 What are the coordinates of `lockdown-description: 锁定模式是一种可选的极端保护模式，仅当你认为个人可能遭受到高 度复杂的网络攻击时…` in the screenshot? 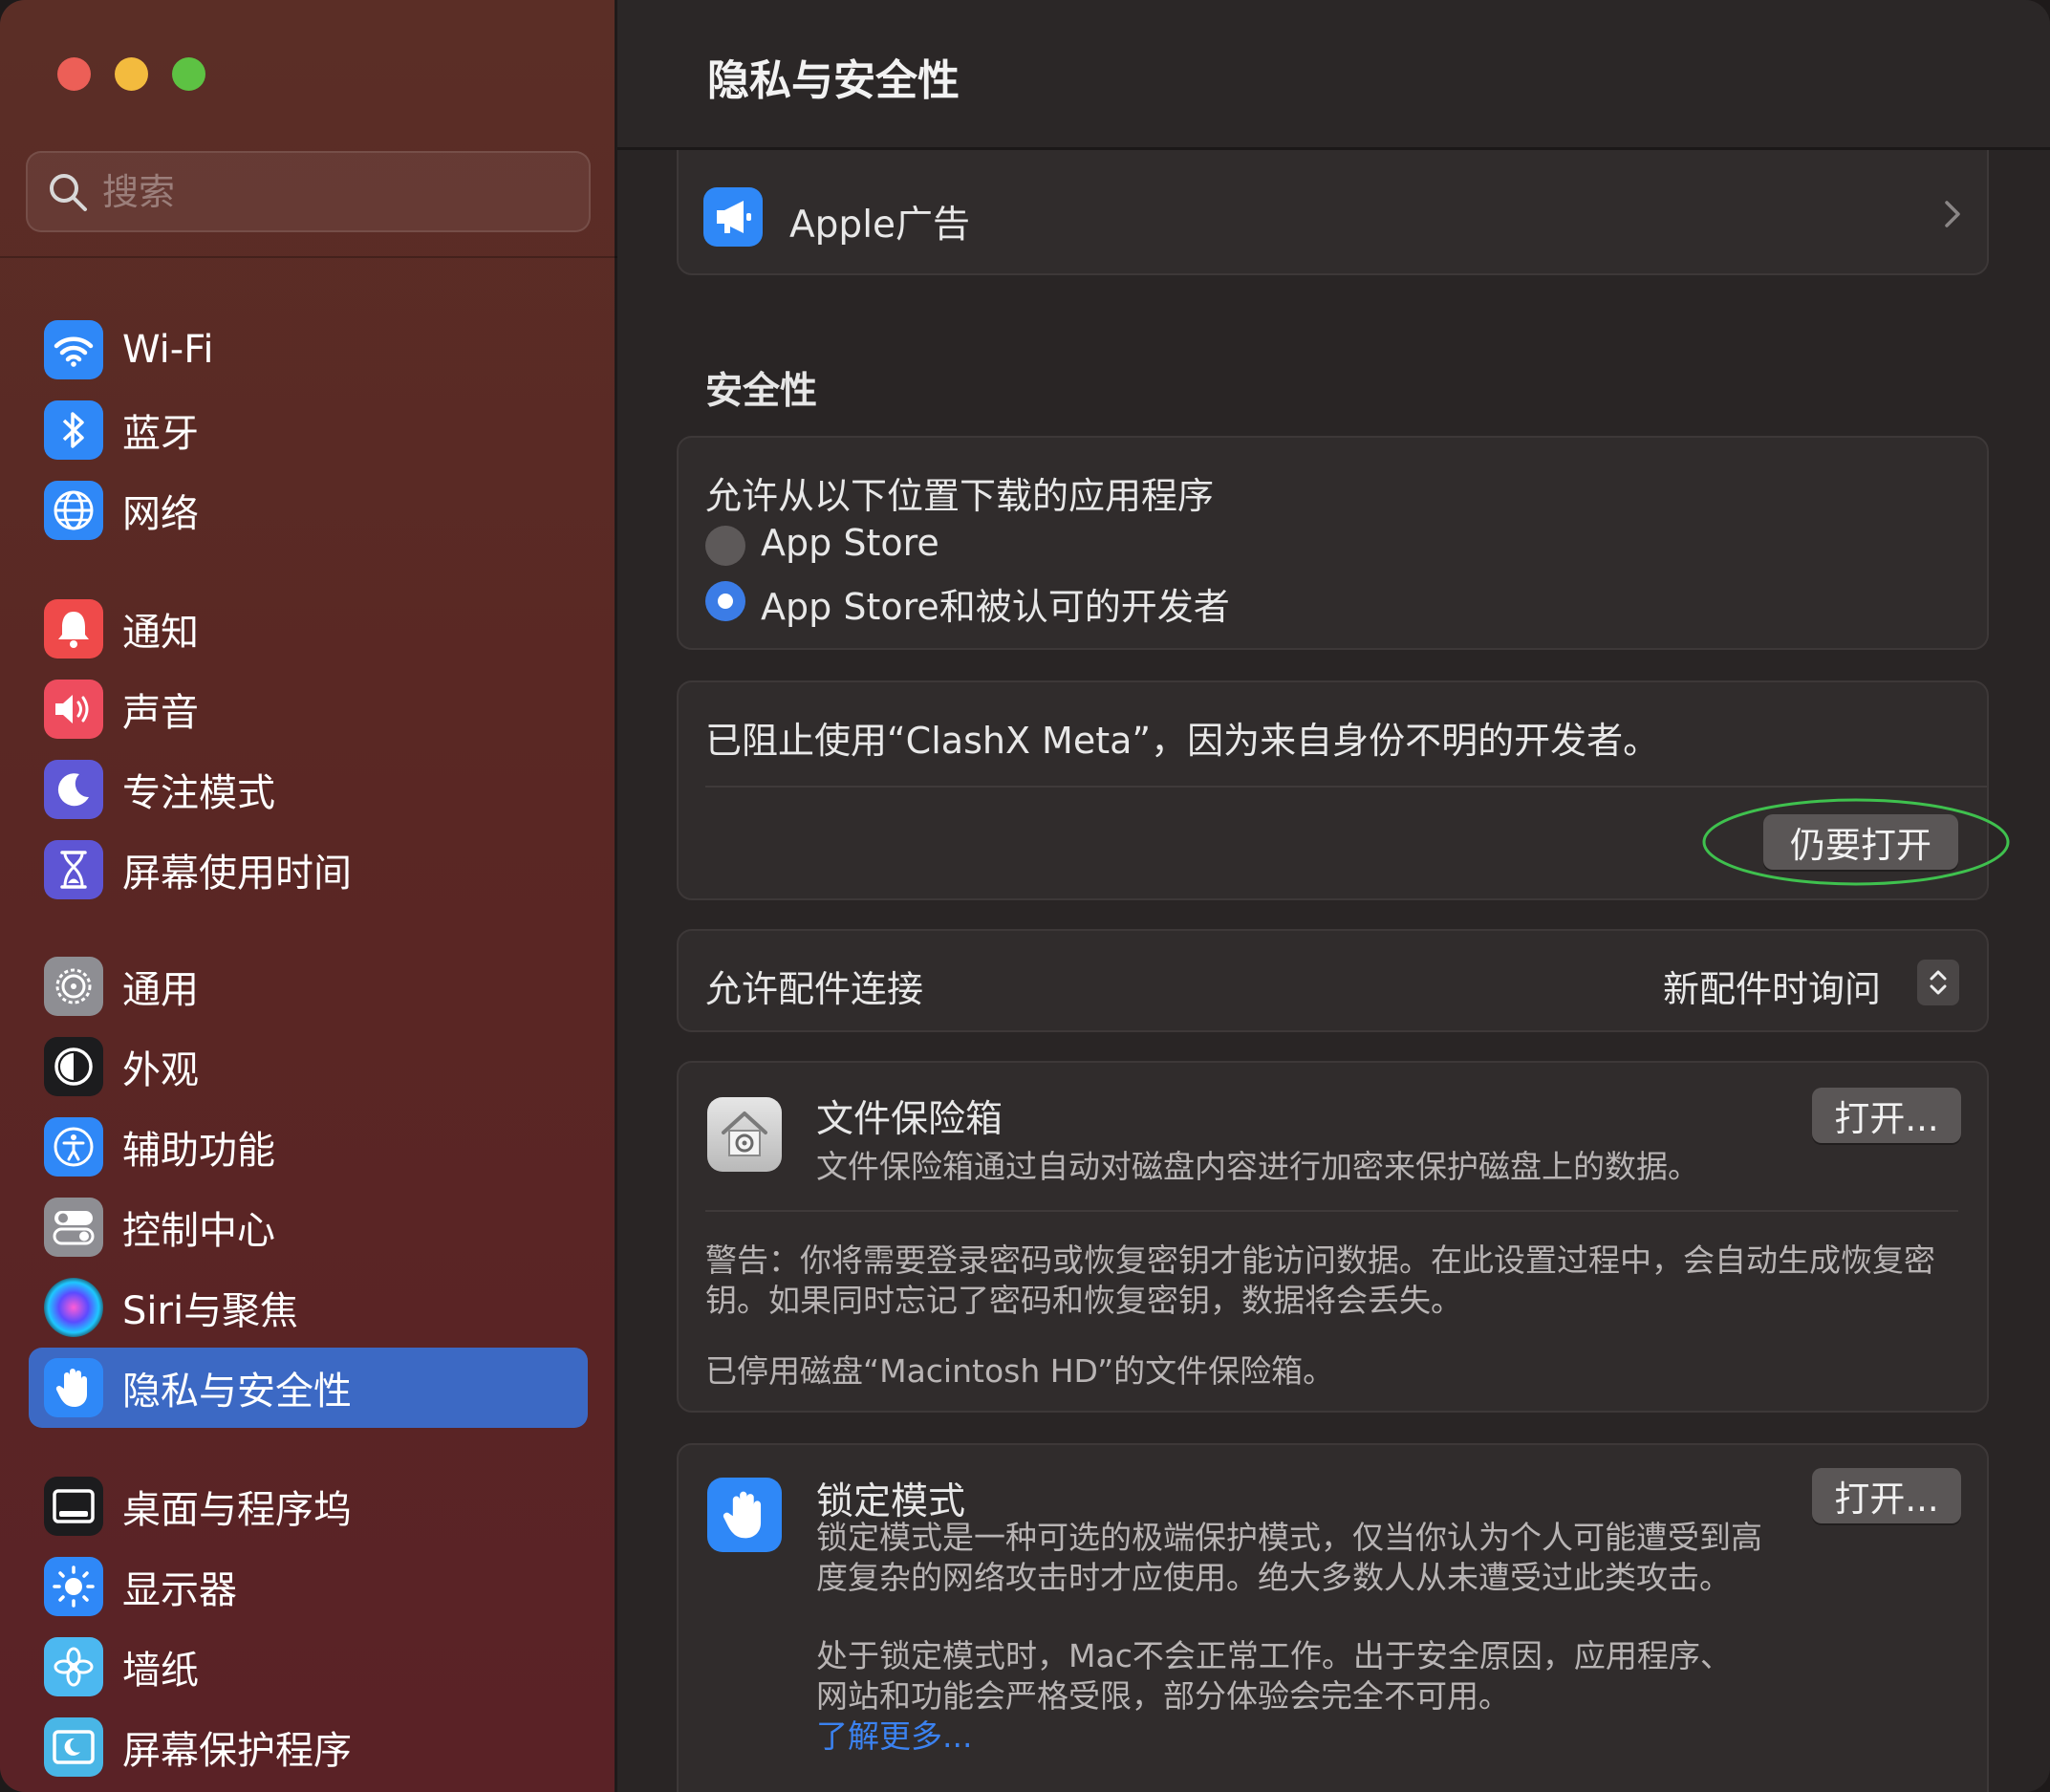 It's located at (1289, 1557).